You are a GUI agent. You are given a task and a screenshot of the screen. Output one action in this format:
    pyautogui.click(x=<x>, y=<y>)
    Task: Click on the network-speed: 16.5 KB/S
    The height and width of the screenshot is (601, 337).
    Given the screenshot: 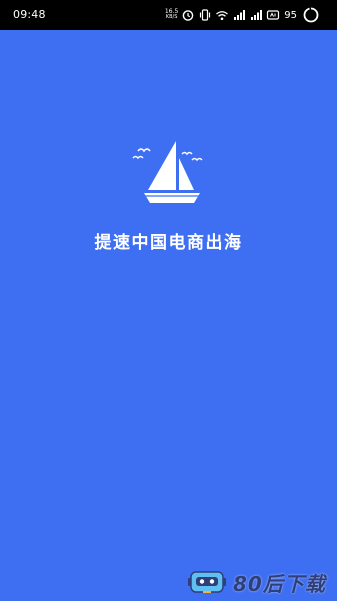 What is the action you would take?
    pyautogui.click(x=171, y=14)
    